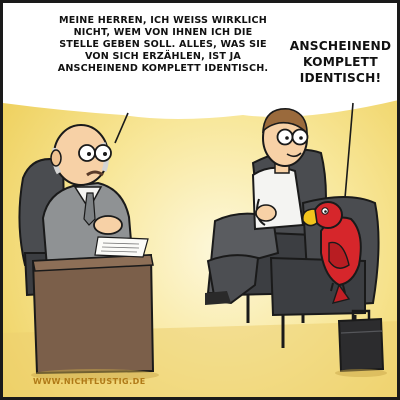 The width and height of the screenshot is (400, 400). Describe the element at coordinates (340, 62) in the screenshot. I see `parrot-speech-text: ANSCHEINEND KOMPLETT IDENTISCH!` at that location.